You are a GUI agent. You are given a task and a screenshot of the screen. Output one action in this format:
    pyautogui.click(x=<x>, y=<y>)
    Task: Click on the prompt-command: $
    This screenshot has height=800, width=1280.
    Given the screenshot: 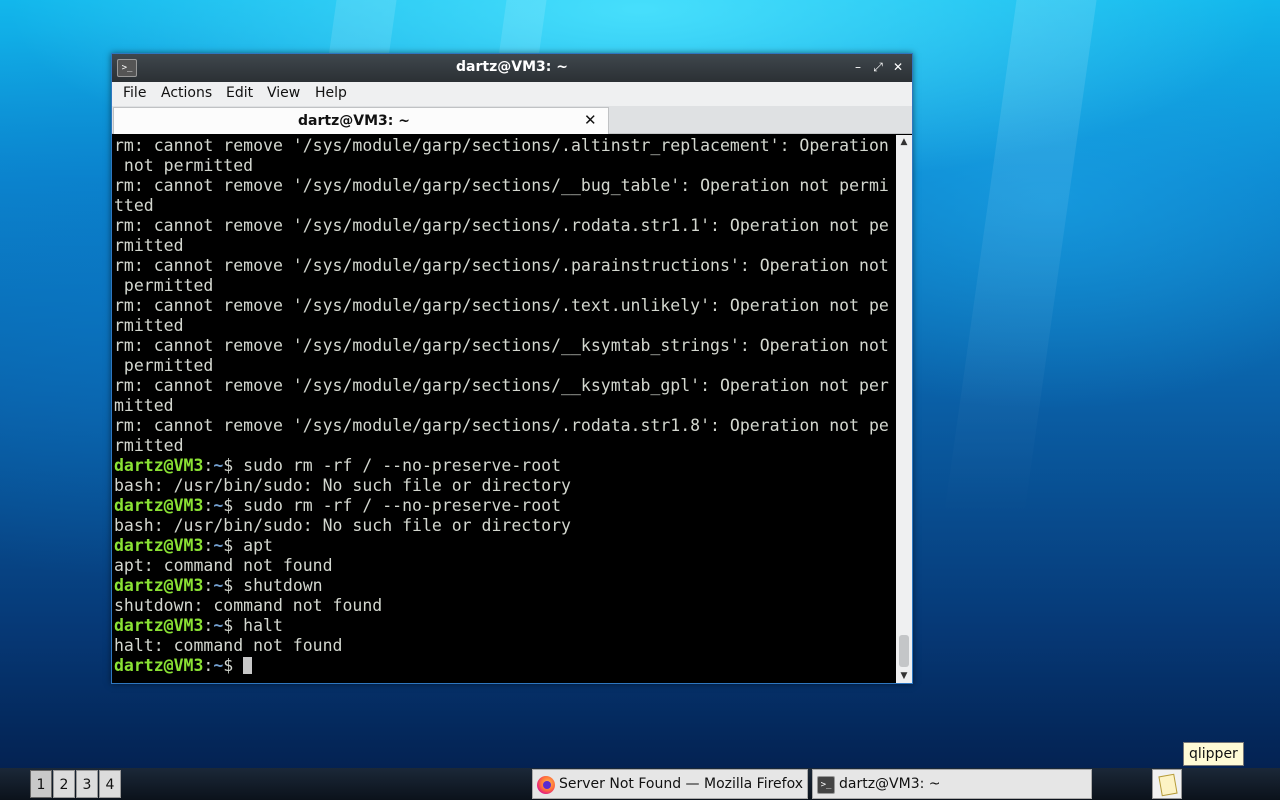 What is the action you would take?
    pyautogui.click(x=233, y=665)
    